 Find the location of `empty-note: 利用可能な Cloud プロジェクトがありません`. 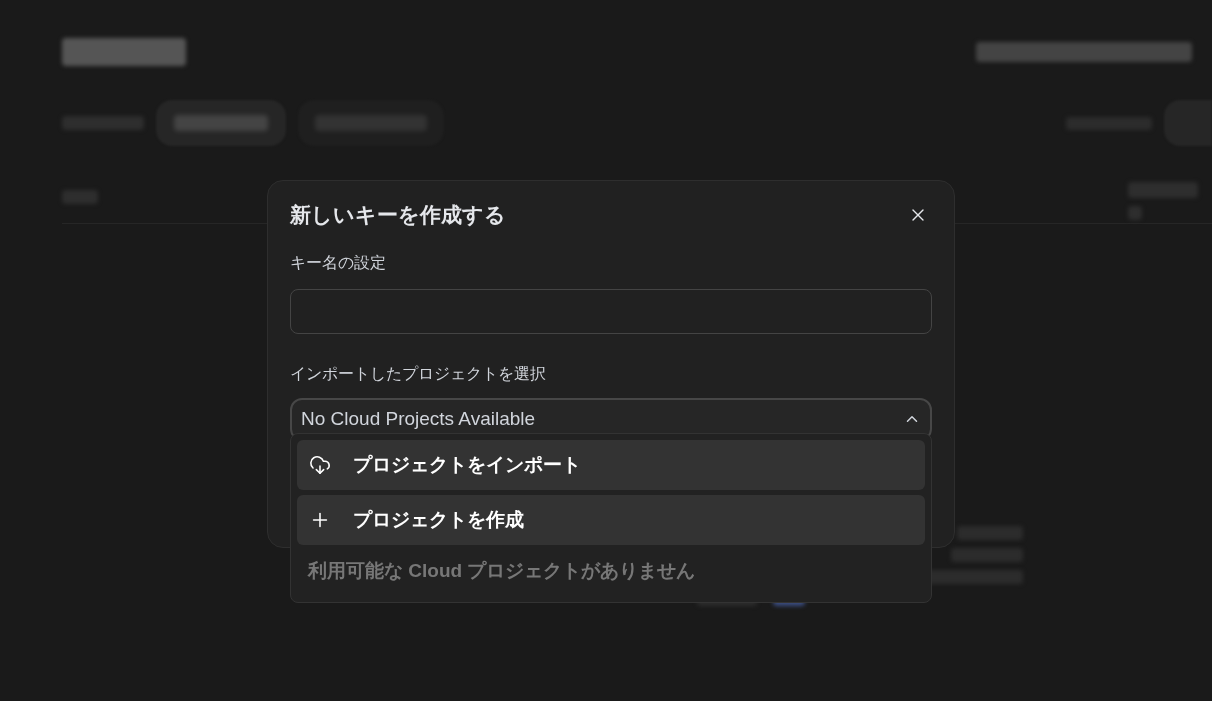

empty-note: 利用可能な Cloud プロジェクトがありません is located at coordinates (502, 571).